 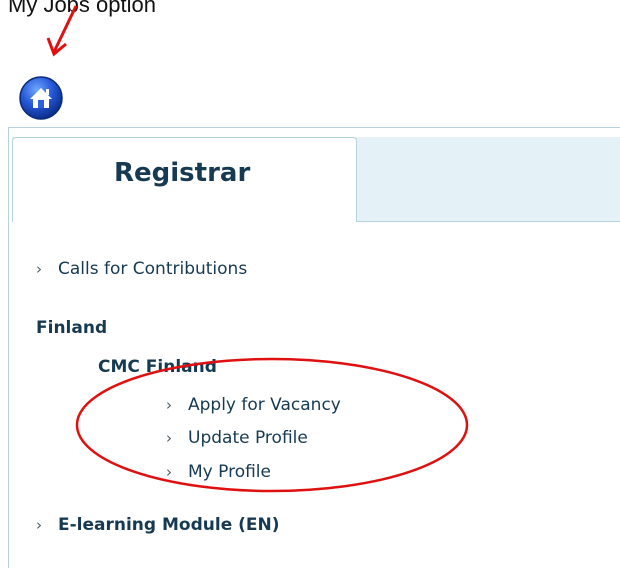 I want to click on home-button, so click(x=41, y=98).